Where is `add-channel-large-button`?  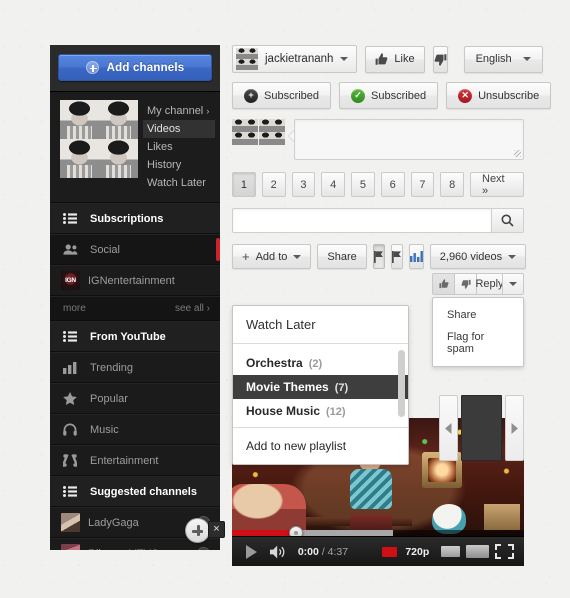 add-channel-large-button is located at coordinates (197, 530).